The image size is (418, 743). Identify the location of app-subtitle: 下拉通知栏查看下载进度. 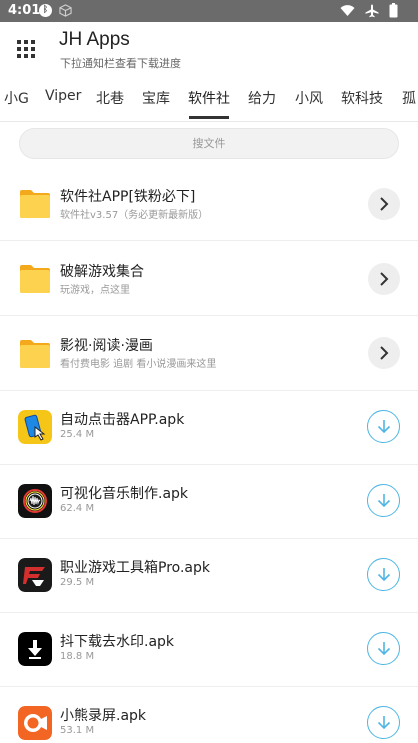
(120, 63).